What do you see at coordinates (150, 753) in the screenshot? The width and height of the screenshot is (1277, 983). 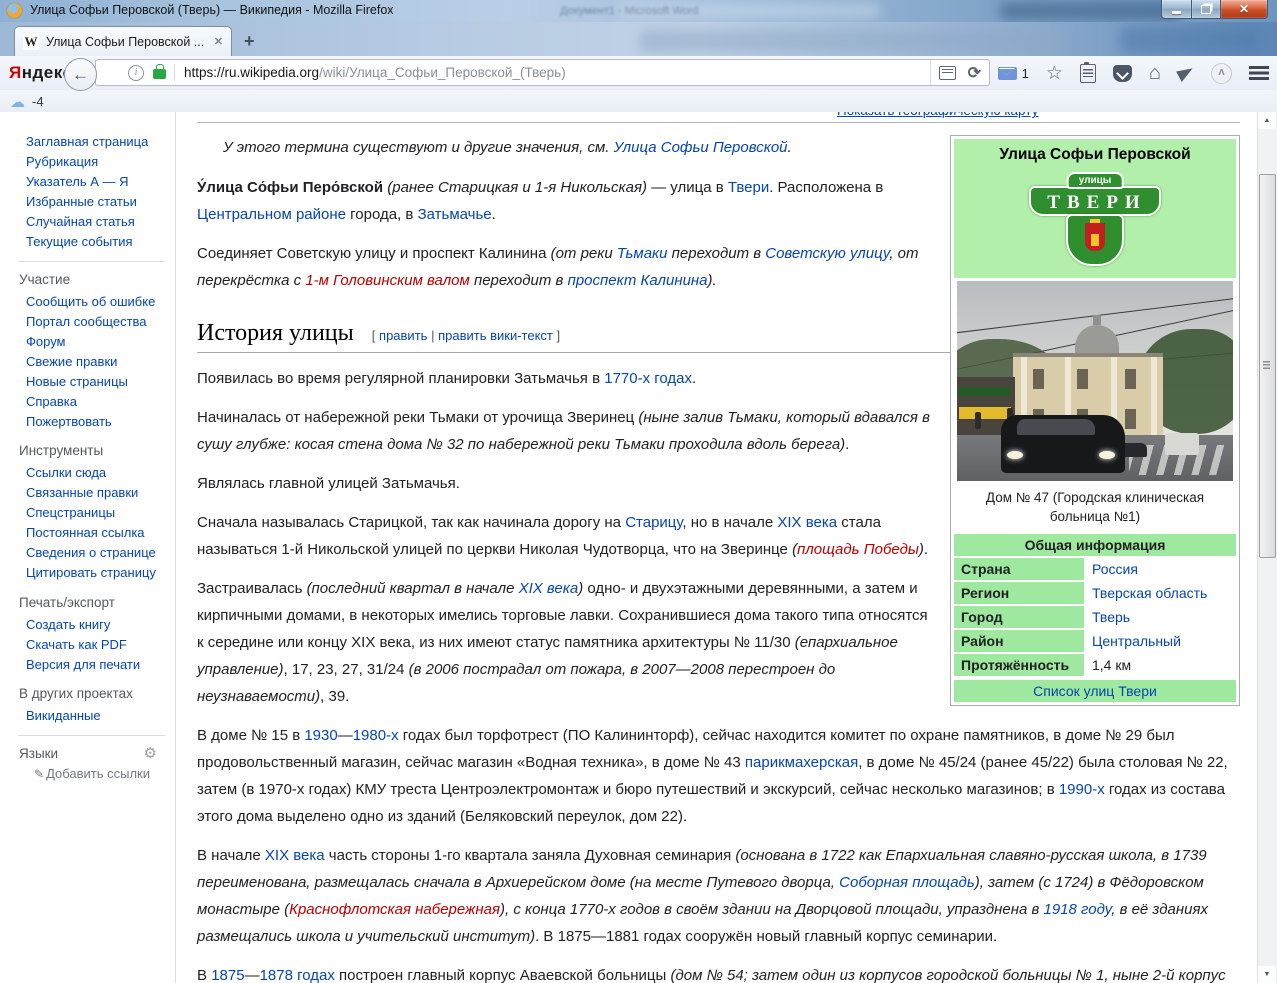 I see `gear-icon: ⚙` at bounding box center [150, 753].